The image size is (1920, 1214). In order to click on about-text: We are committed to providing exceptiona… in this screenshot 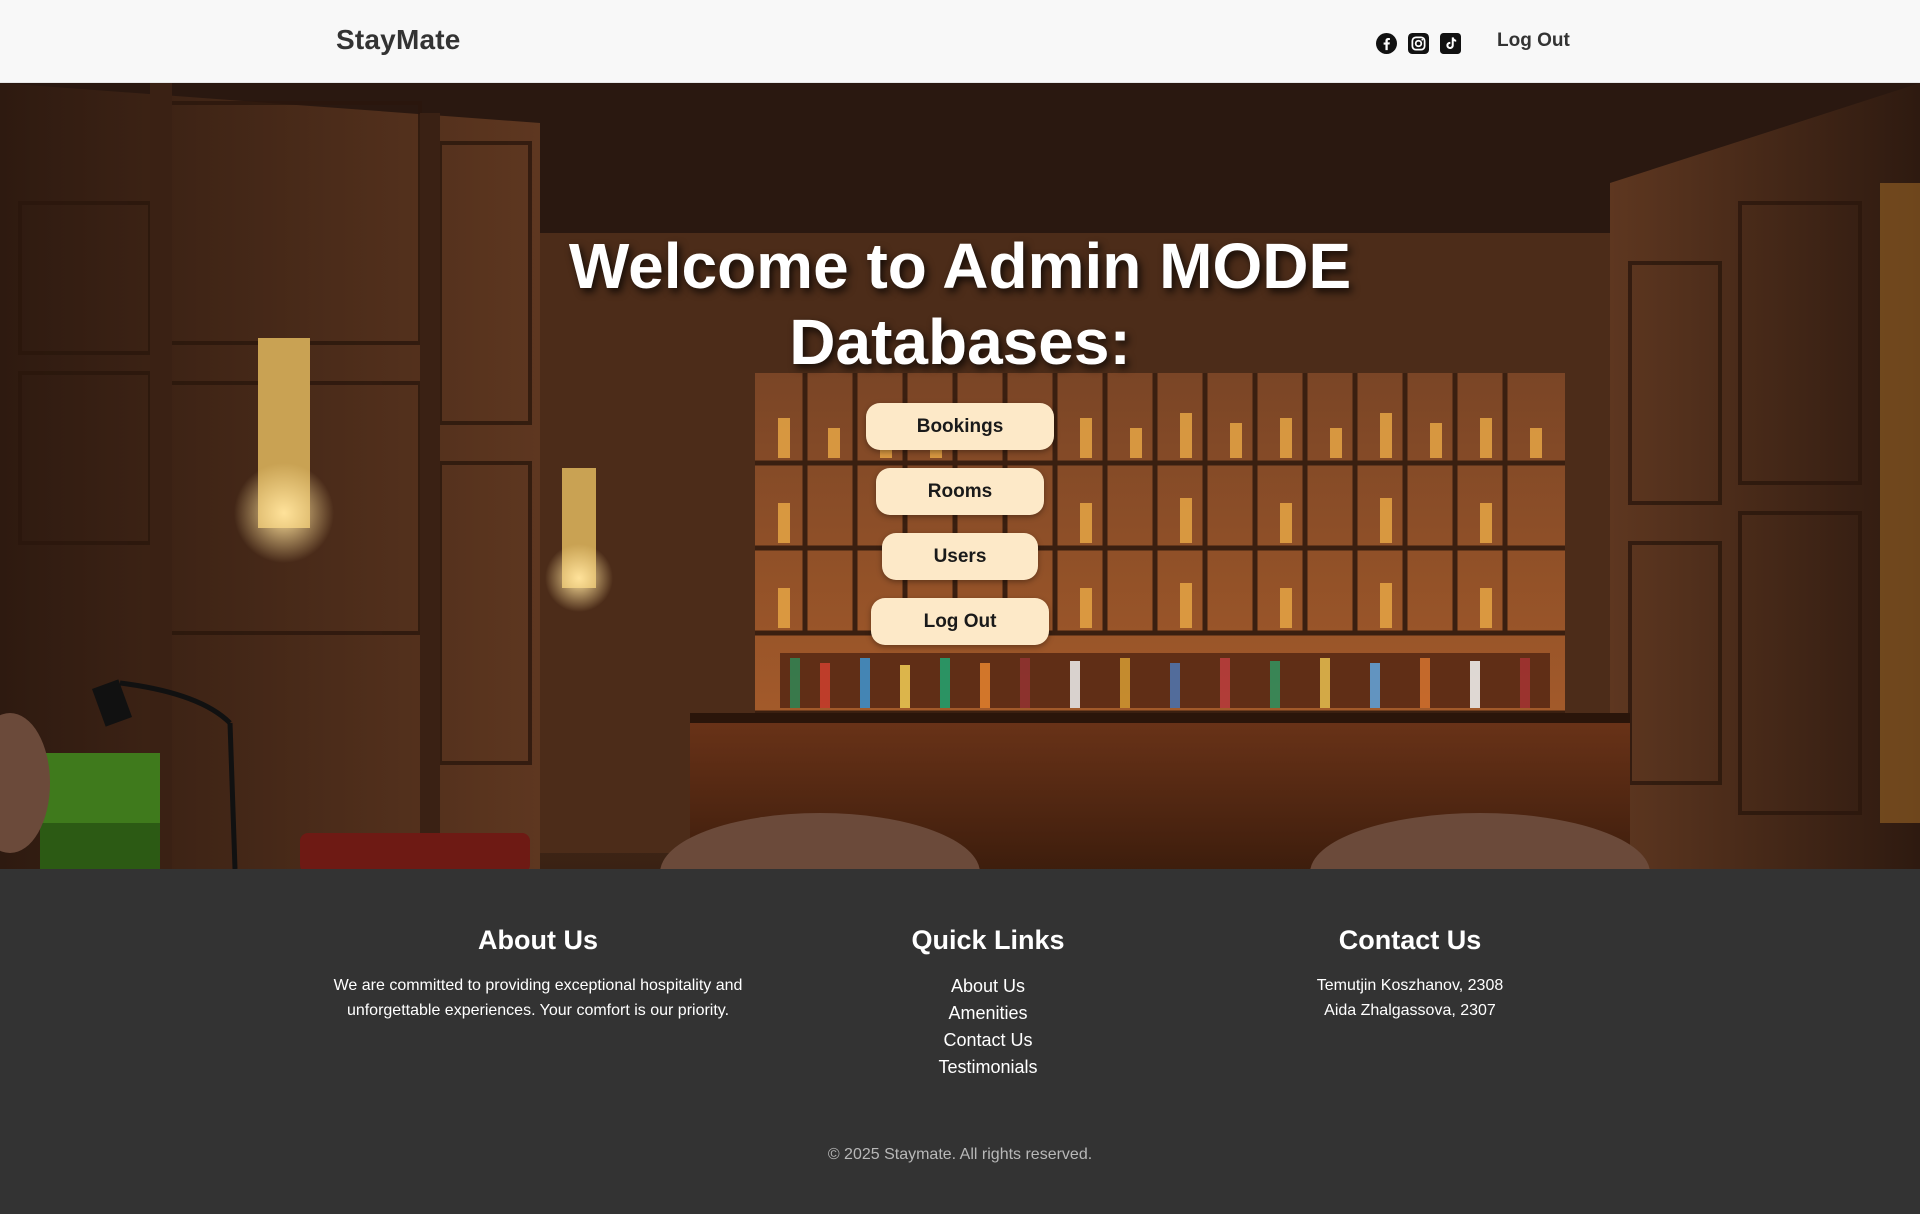, I will do `click(538, 998)`.